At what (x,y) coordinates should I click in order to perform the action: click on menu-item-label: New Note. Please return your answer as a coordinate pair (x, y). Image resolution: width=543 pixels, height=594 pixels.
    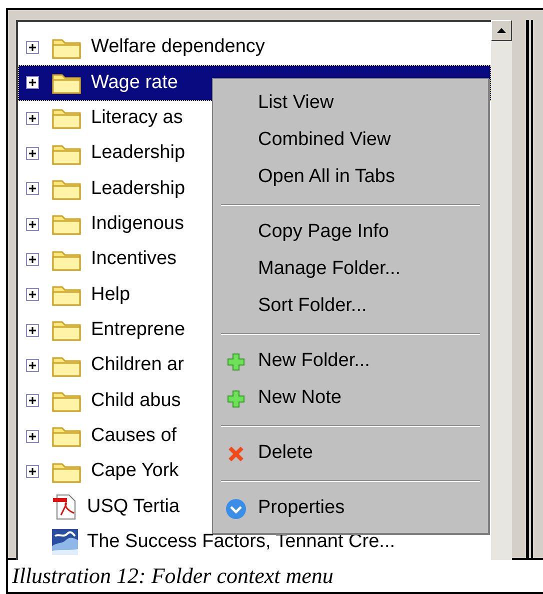
    Looking at the image, I should click on (300, 398).